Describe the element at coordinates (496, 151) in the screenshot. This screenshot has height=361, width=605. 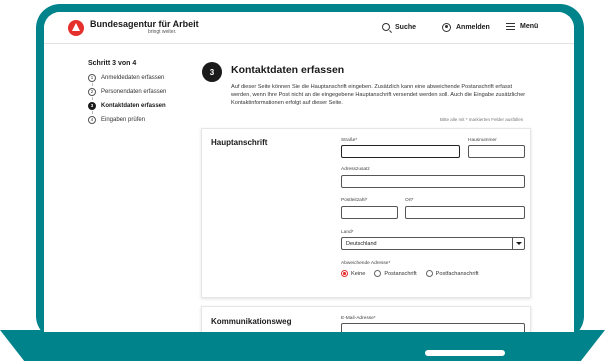
I see `house-number-input` at that location.